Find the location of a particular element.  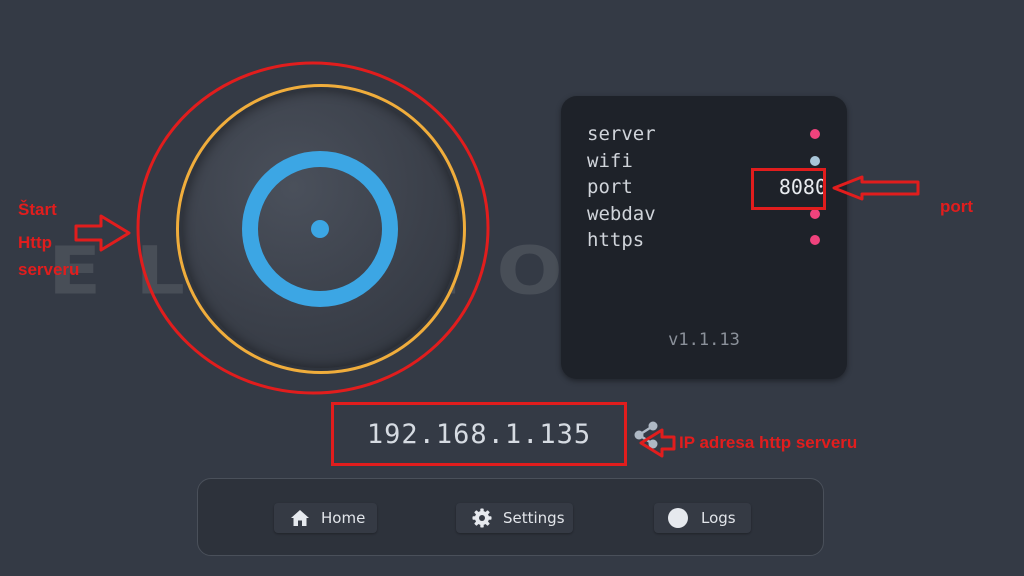

status-label: port is located at coordinates (610, 187).